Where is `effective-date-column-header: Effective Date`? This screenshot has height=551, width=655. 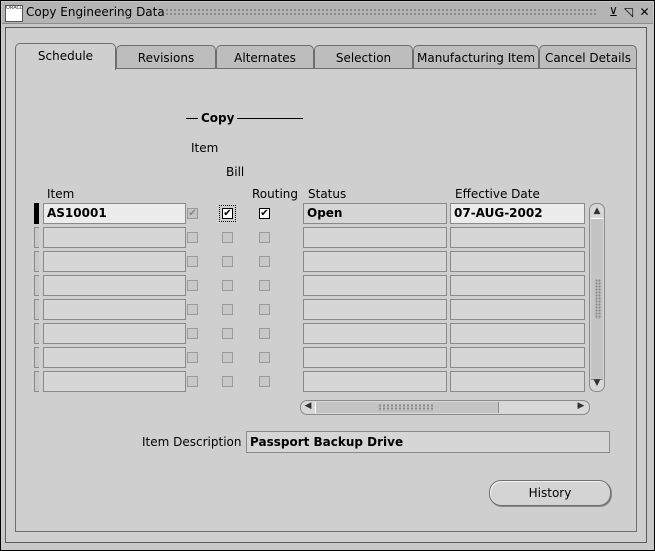 effective-date-column-header: Effective Date is located at coordinates (497, 194).